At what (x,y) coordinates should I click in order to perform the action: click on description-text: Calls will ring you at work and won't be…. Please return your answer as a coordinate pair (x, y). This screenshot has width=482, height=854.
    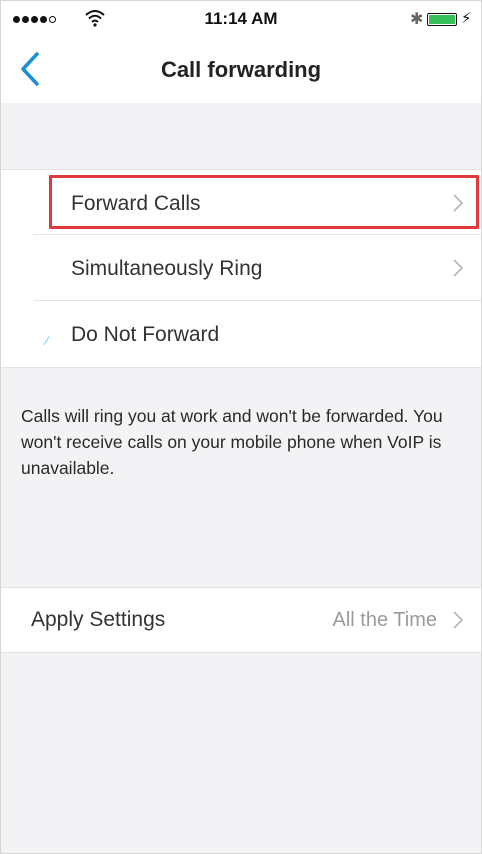
    Looking at the image, I should click on (232, 442).